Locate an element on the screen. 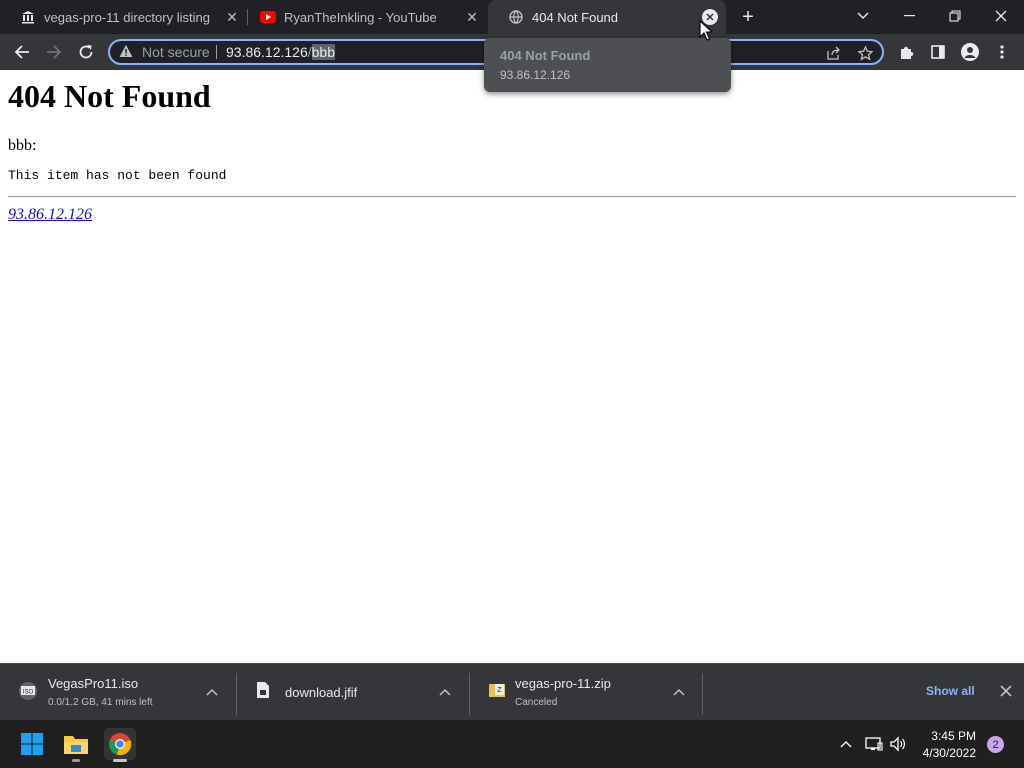  download-status: Canceled is located at coordinates (536, 702).